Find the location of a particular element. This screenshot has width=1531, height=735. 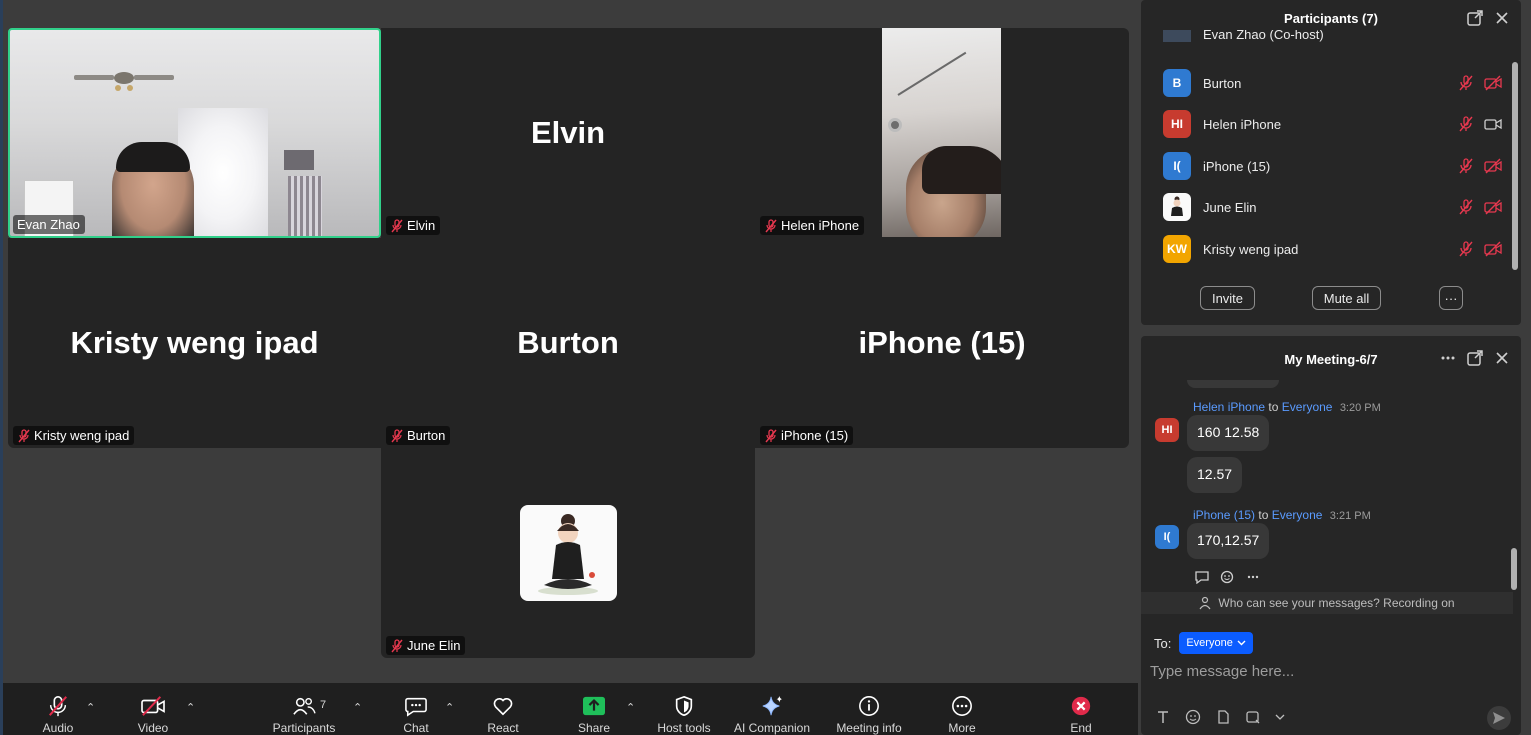

camera-on-icon is located at coordinates (1493, 124).